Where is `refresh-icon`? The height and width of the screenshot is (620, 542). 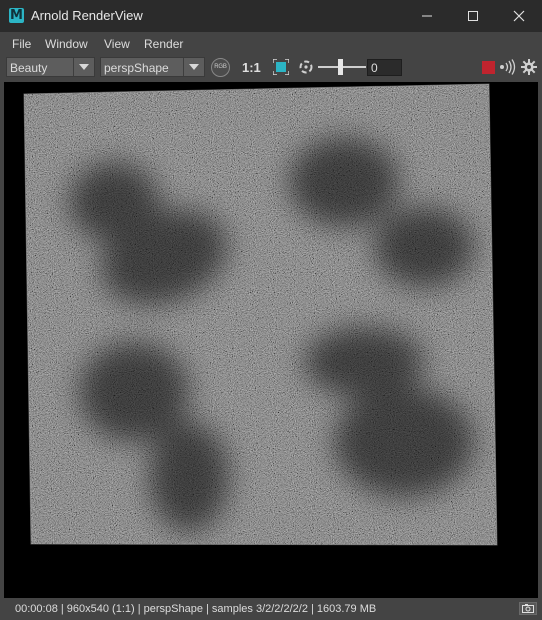 refresh-icon is located at coordinates (306, 67).